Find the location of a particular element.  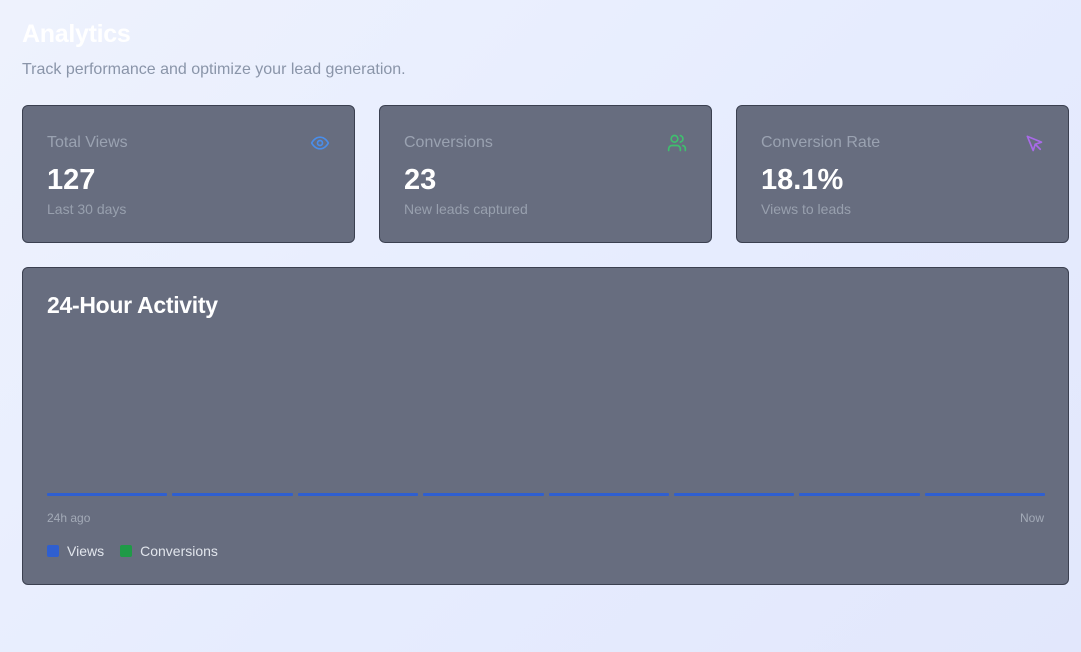

activity-title: 24-Hour Activity is located at coordinates (132, 305).